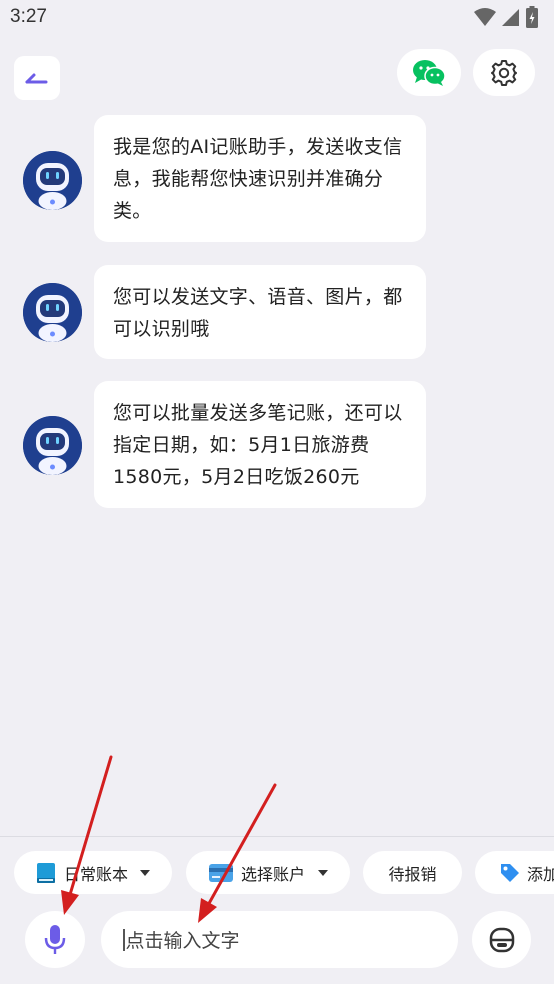 This screenshot has height=984, width=554. Describe the element at coordinates (485, 17) in the screenshot. I see `wifi-icon` at that location.